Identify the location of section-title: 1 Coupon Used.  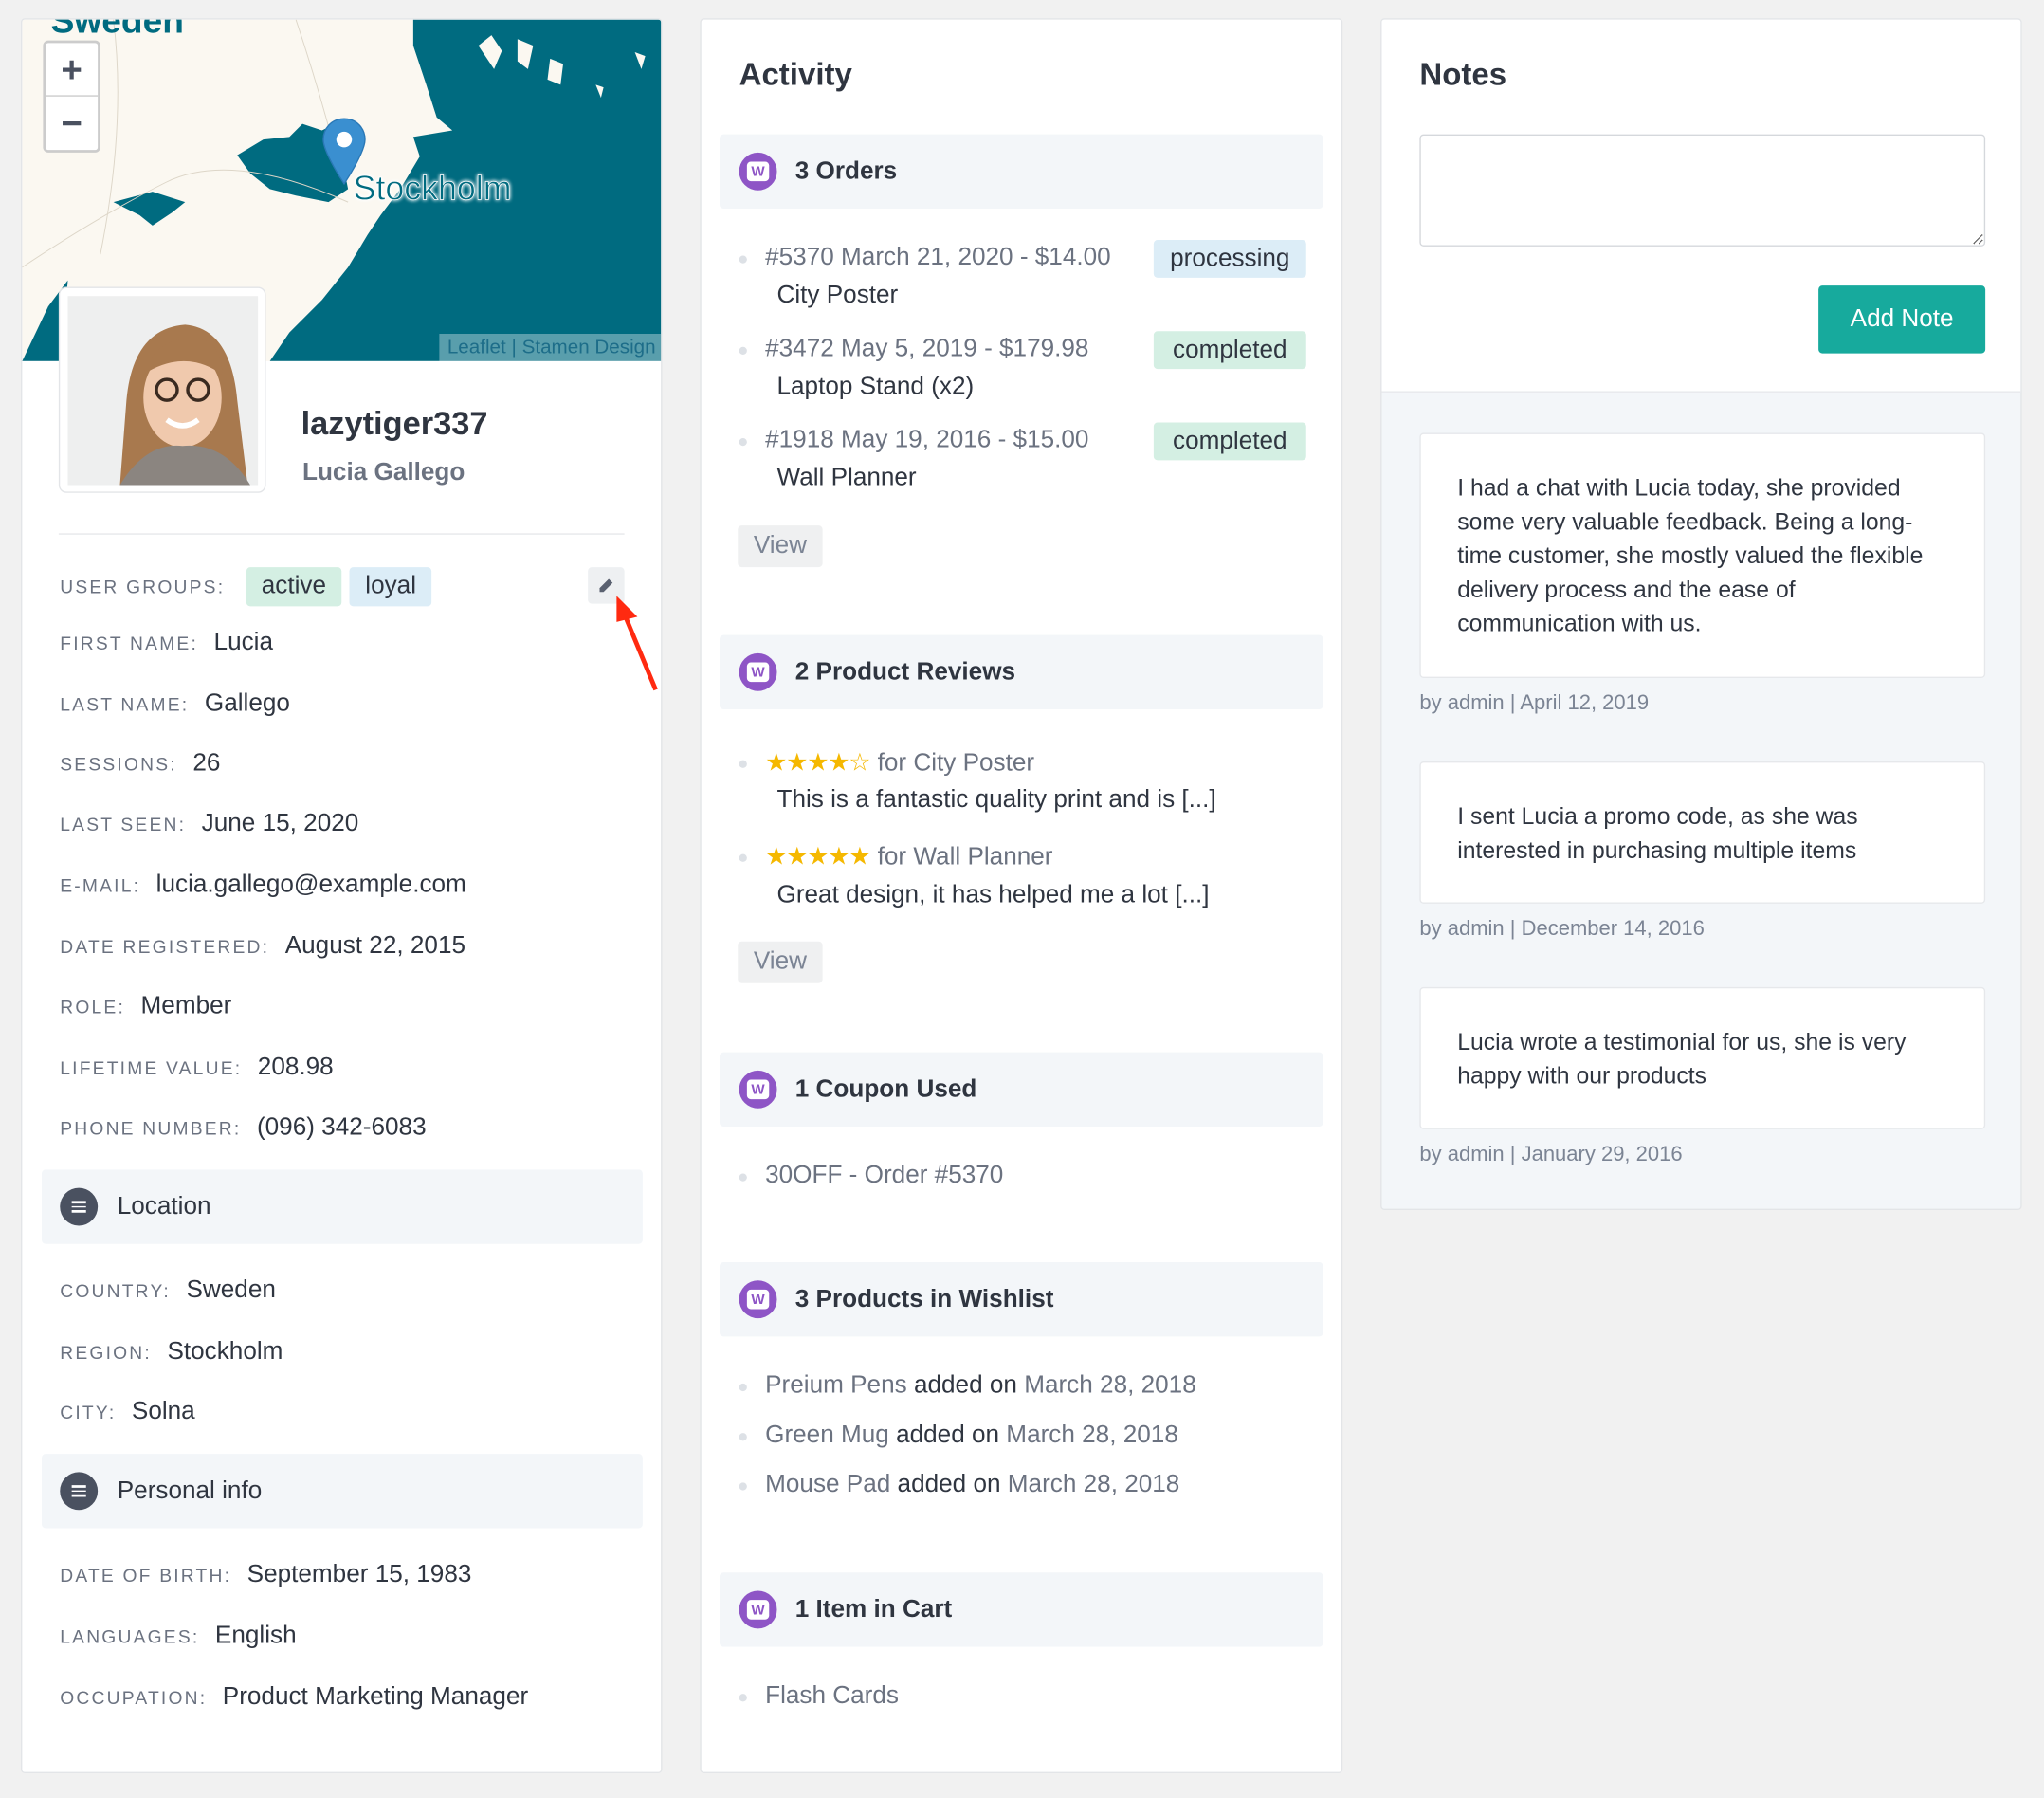
(885, 1088).